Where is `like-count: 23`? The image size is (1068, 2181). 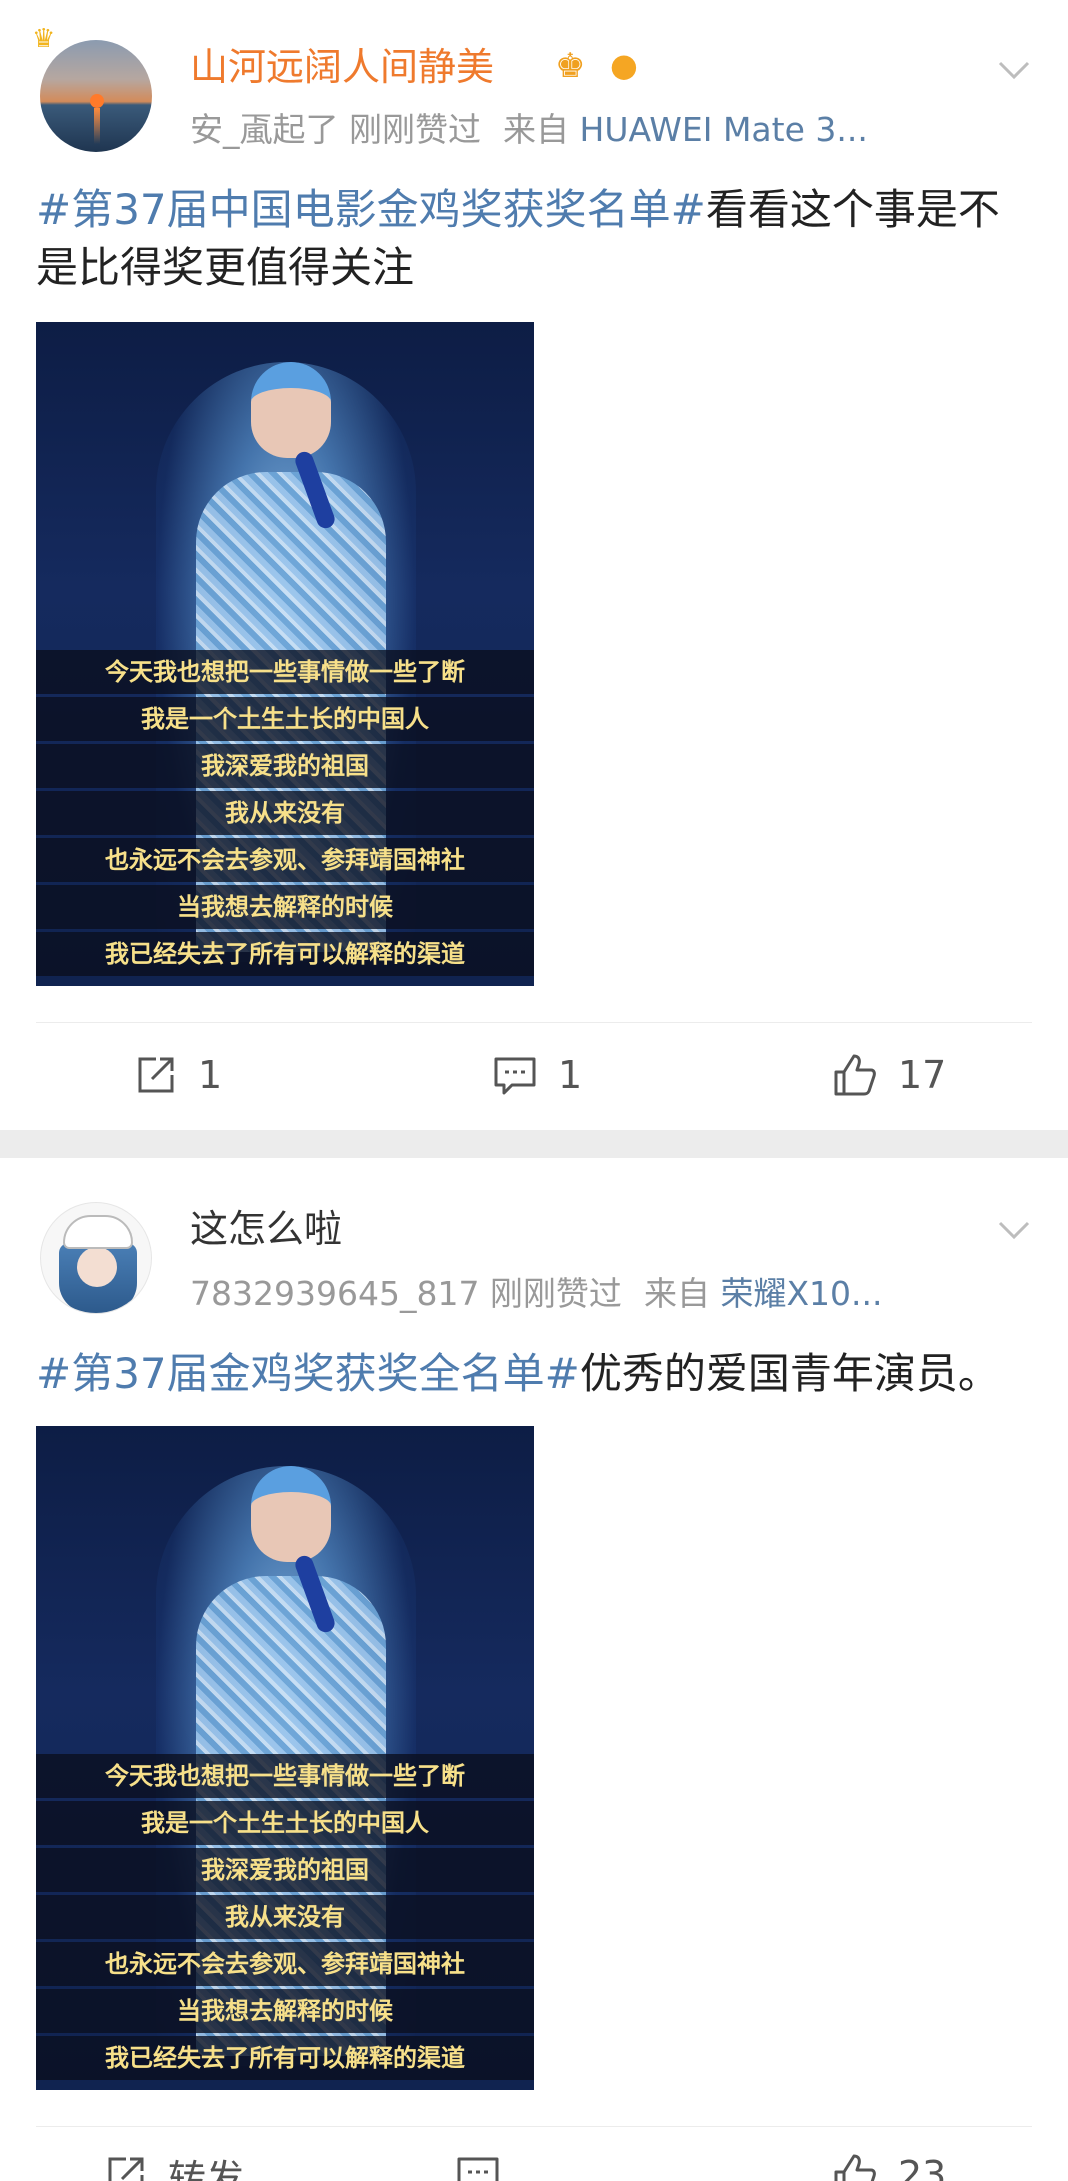 like-count: 23 is located at coordinates (922, 2167).